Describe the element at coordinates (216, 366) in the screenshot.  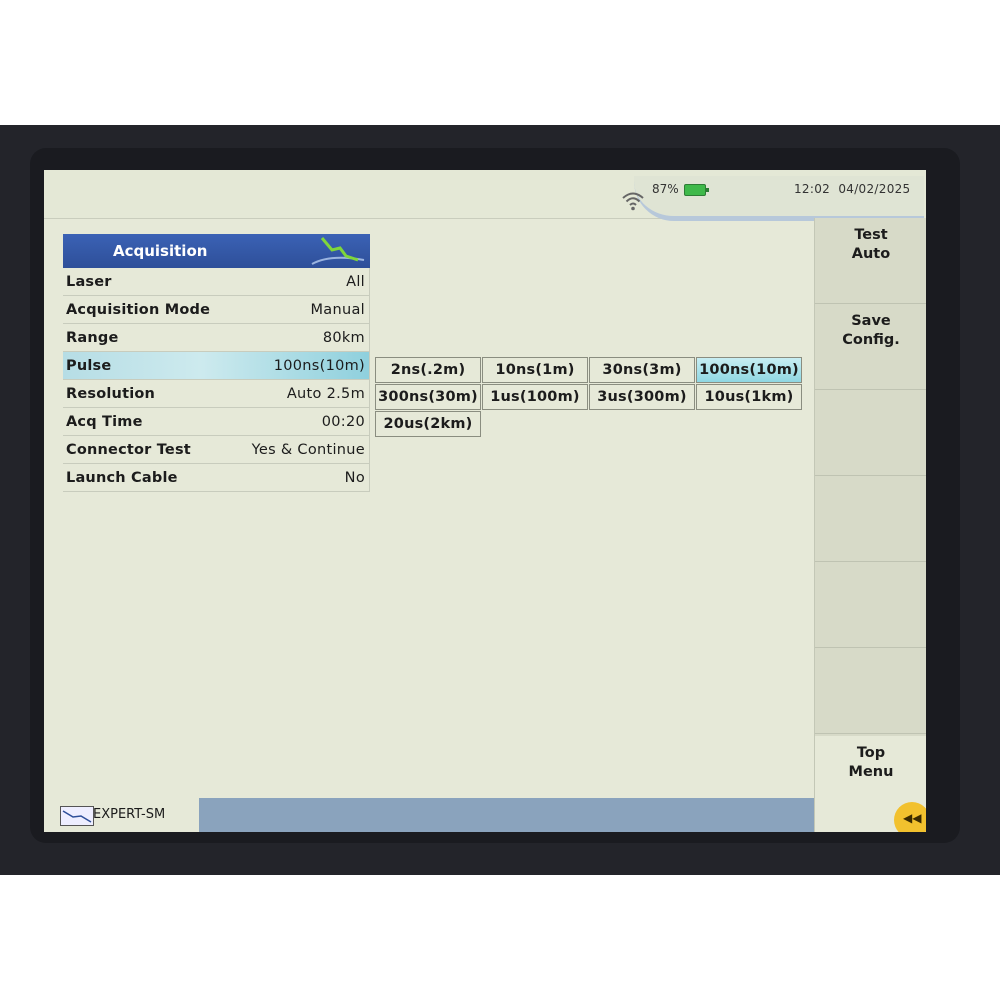
I see `row-pulse: Pulse 100ns(10m)` at that location.